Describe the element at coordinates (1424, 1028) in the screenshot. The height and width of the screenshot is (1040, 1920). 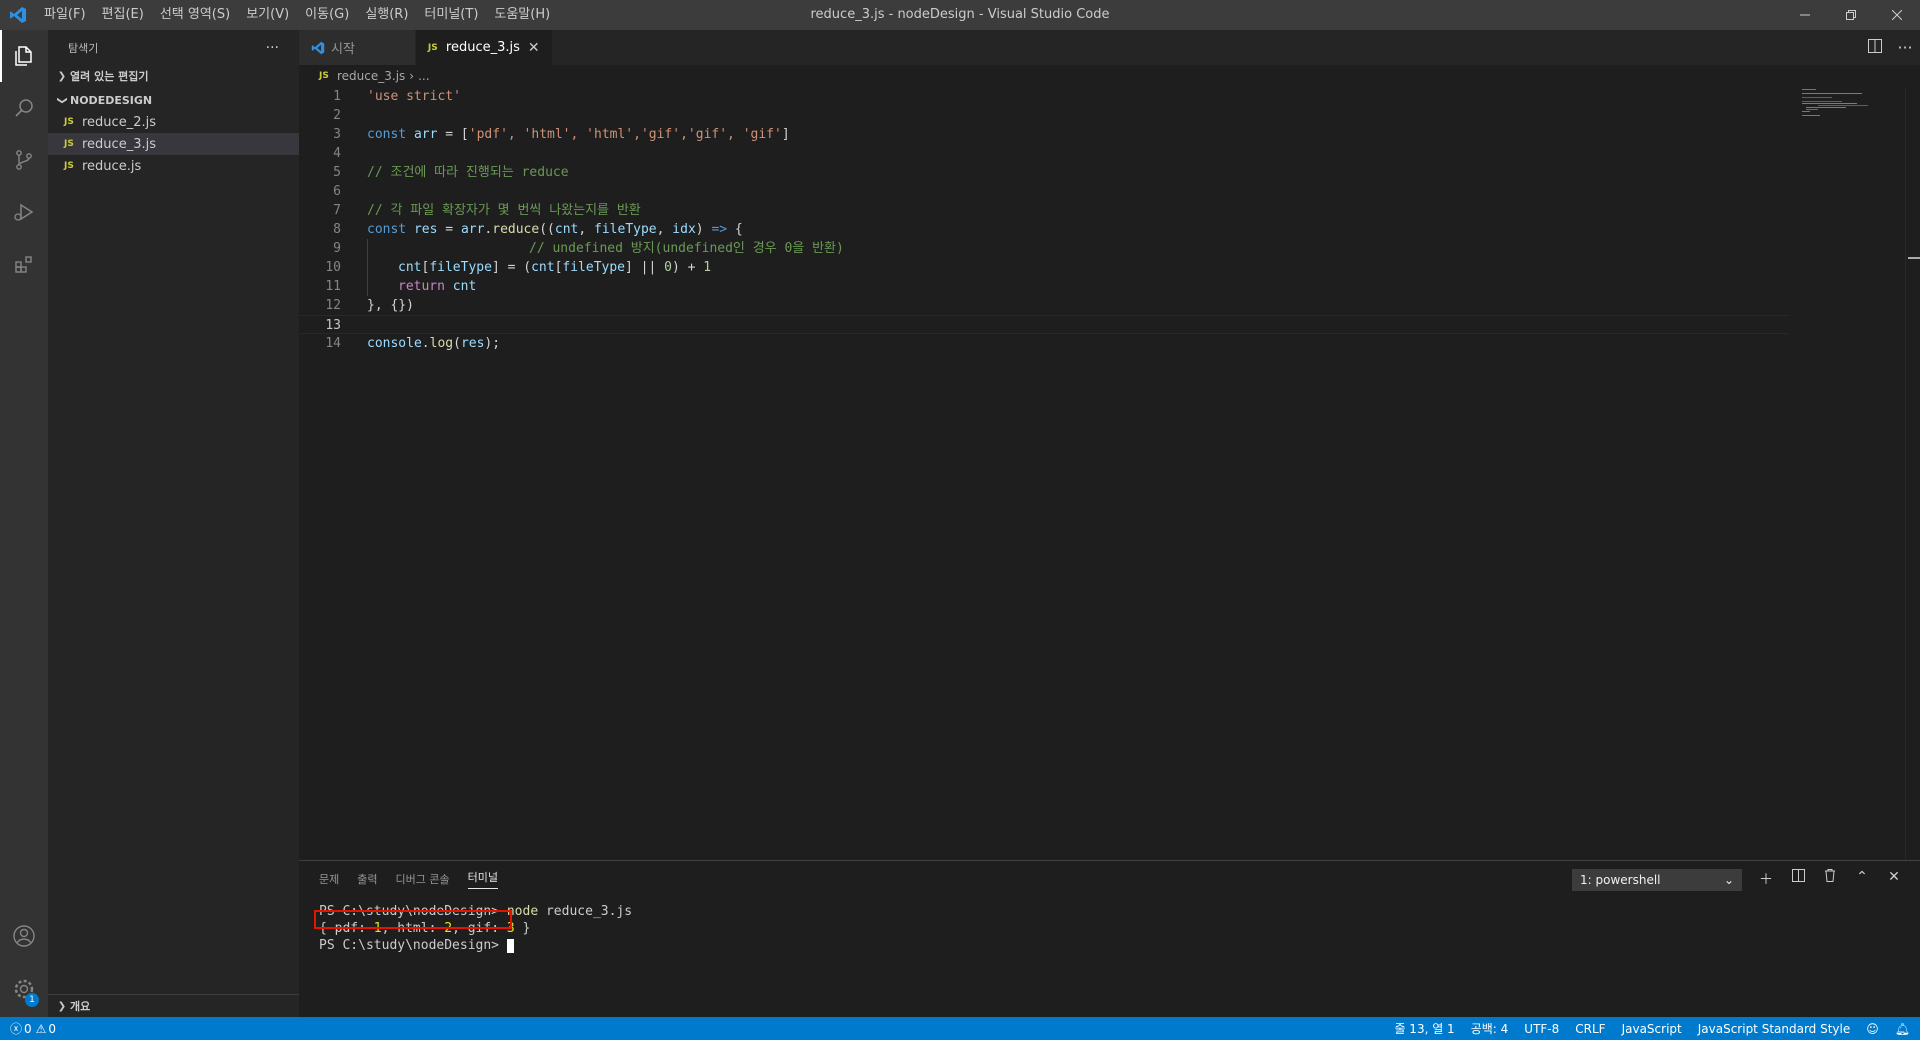
I see `cursor-position: 줄 13, 열 1` at that location.